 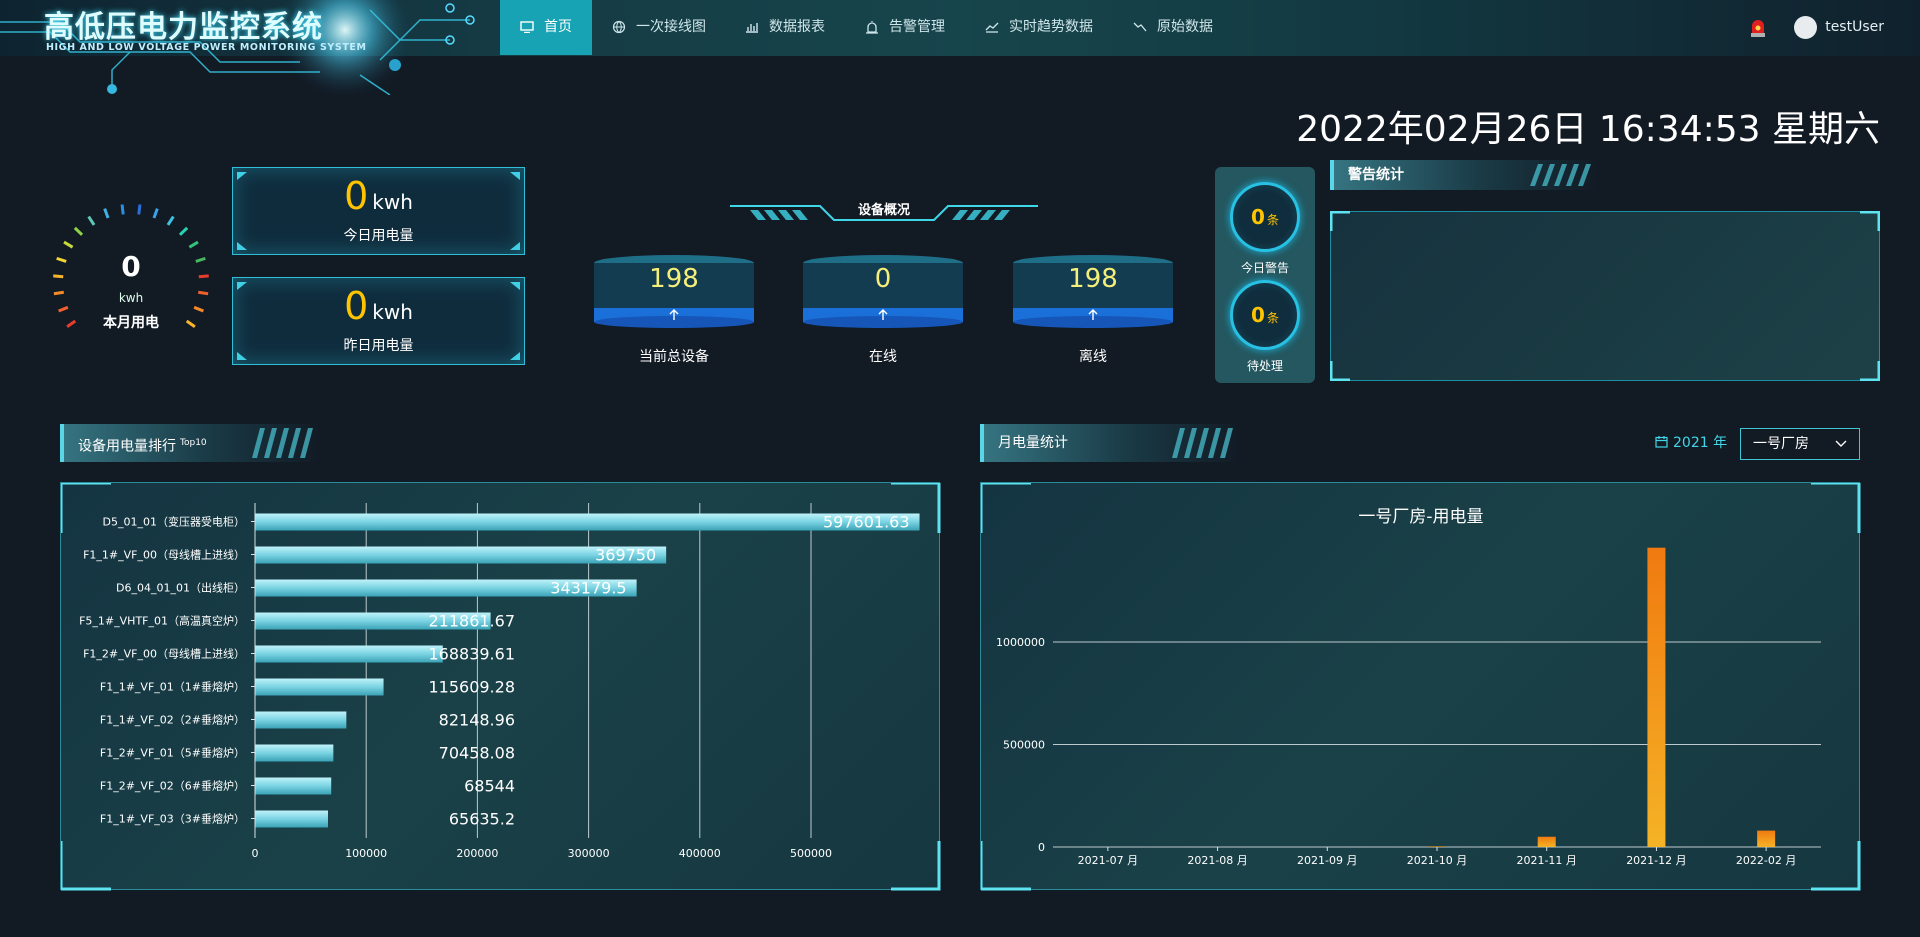 What do you see at coordinates (546, 27) in the screenshot?
I see `nav-home: 首页` at bounding box center [546, 27].